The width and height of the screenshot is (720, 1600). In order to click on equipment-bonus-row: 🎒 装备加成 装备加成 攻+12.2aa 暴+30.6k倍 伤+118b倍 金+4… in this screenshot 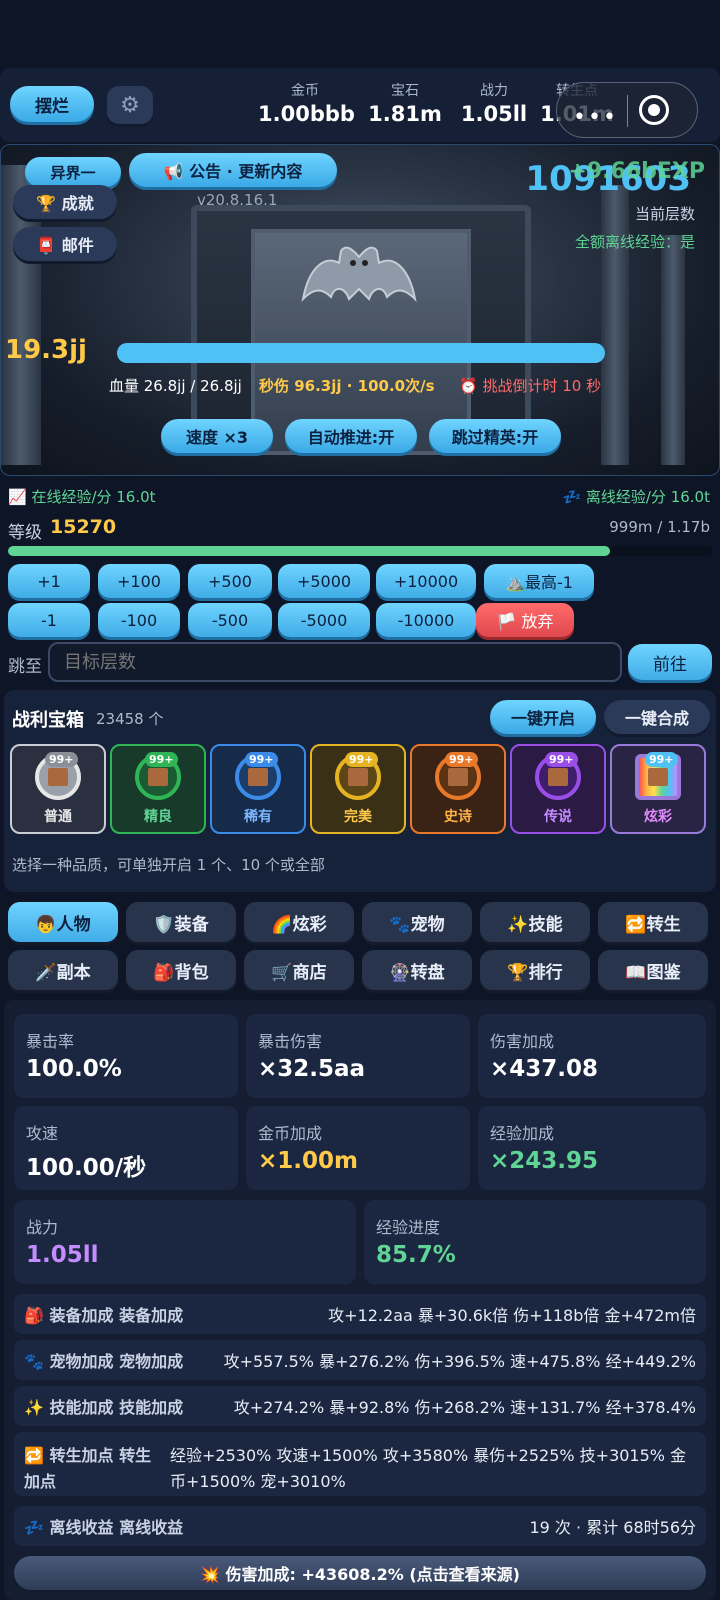, I will do `click(360, 1314)`.